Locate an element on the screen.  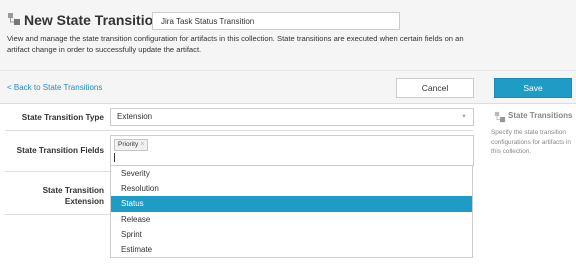
page-title: New State Transition is located at coordinates (93, 20).